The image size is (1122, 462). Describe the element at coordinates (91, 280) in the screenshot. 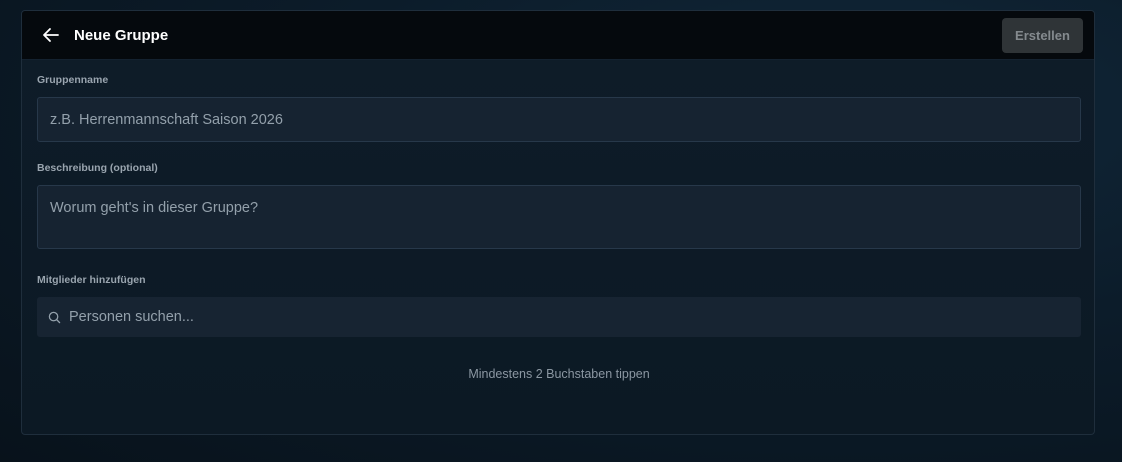

I see `members-label: Mitglieder hinzufügen` at that location.